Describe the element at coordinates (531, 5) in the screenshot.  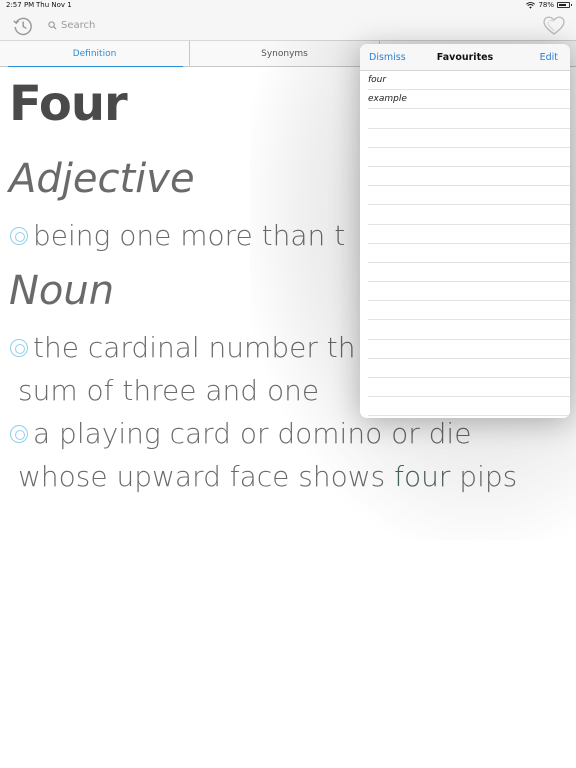
I see `wifi-icon` at that location.